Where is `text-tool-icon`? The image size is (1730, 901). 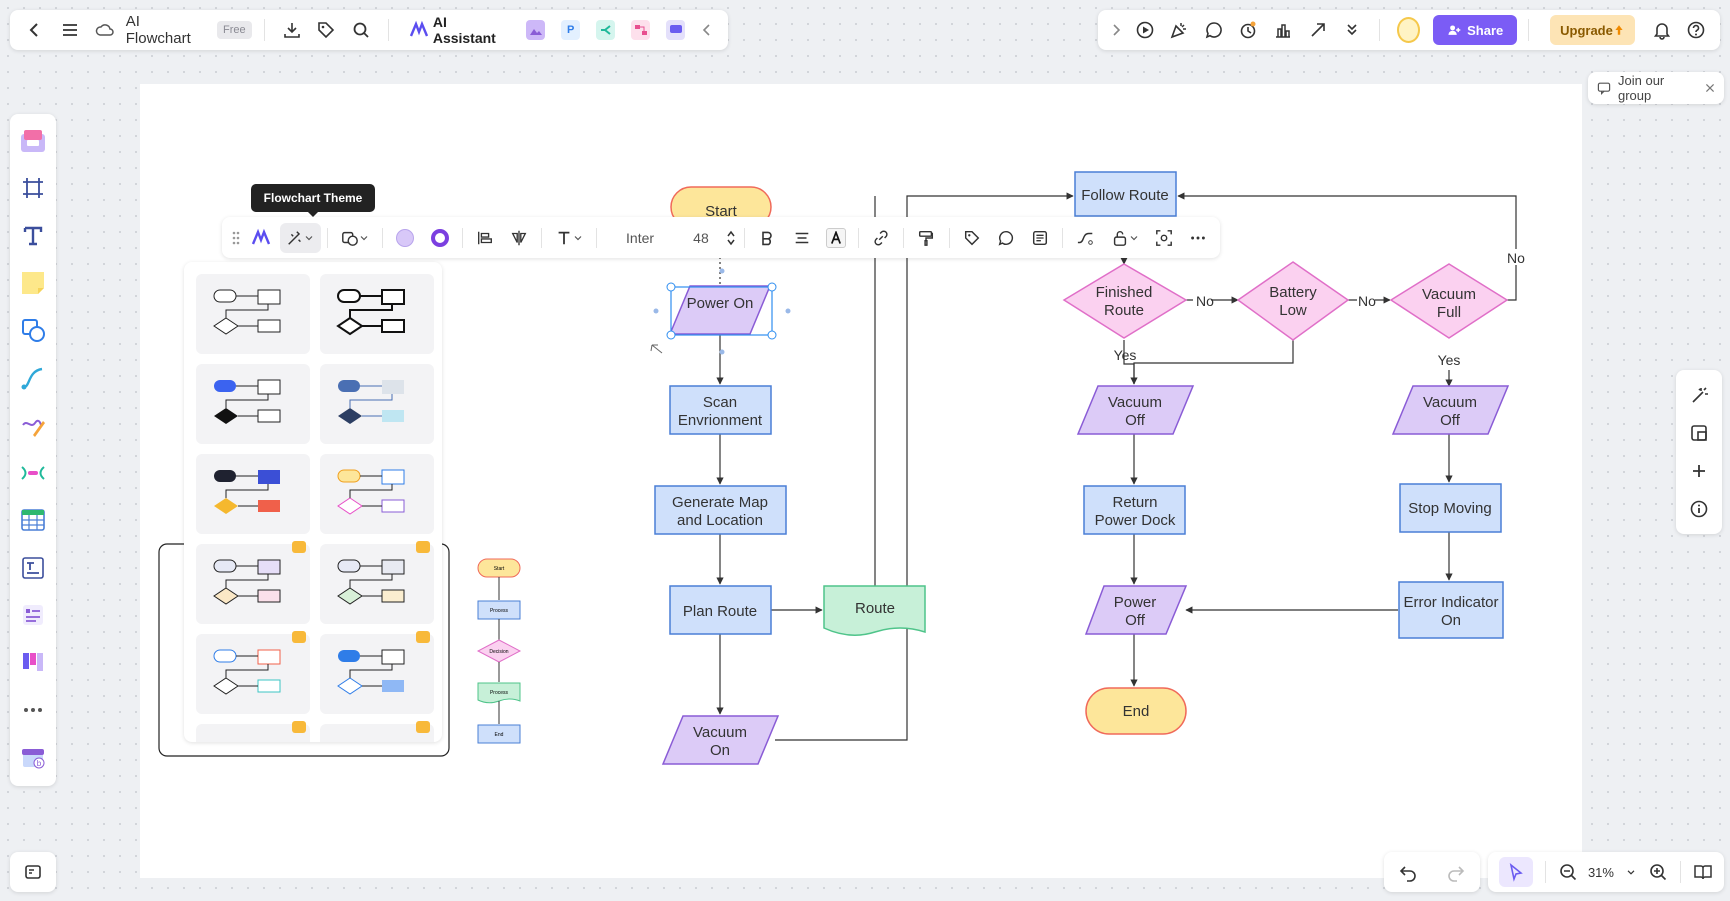 text-tool-icon is located at coordinates (33, 235).